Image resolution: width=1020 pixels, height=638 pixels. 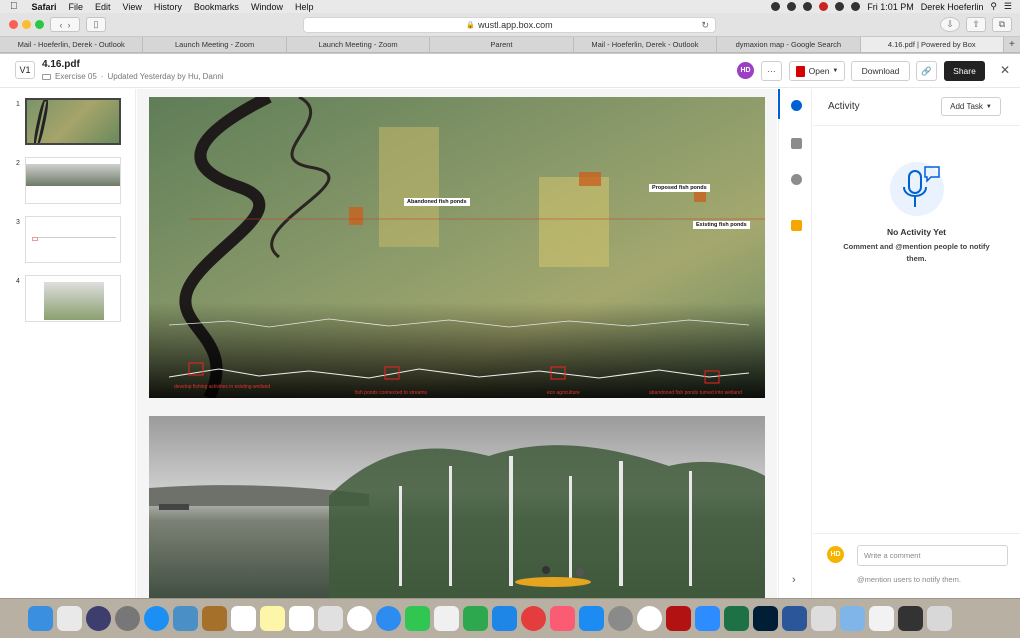 What do you see at coordinates (591, 618) in the screenshot?
I see `app-store-icon` at bounding box center [591, 618].